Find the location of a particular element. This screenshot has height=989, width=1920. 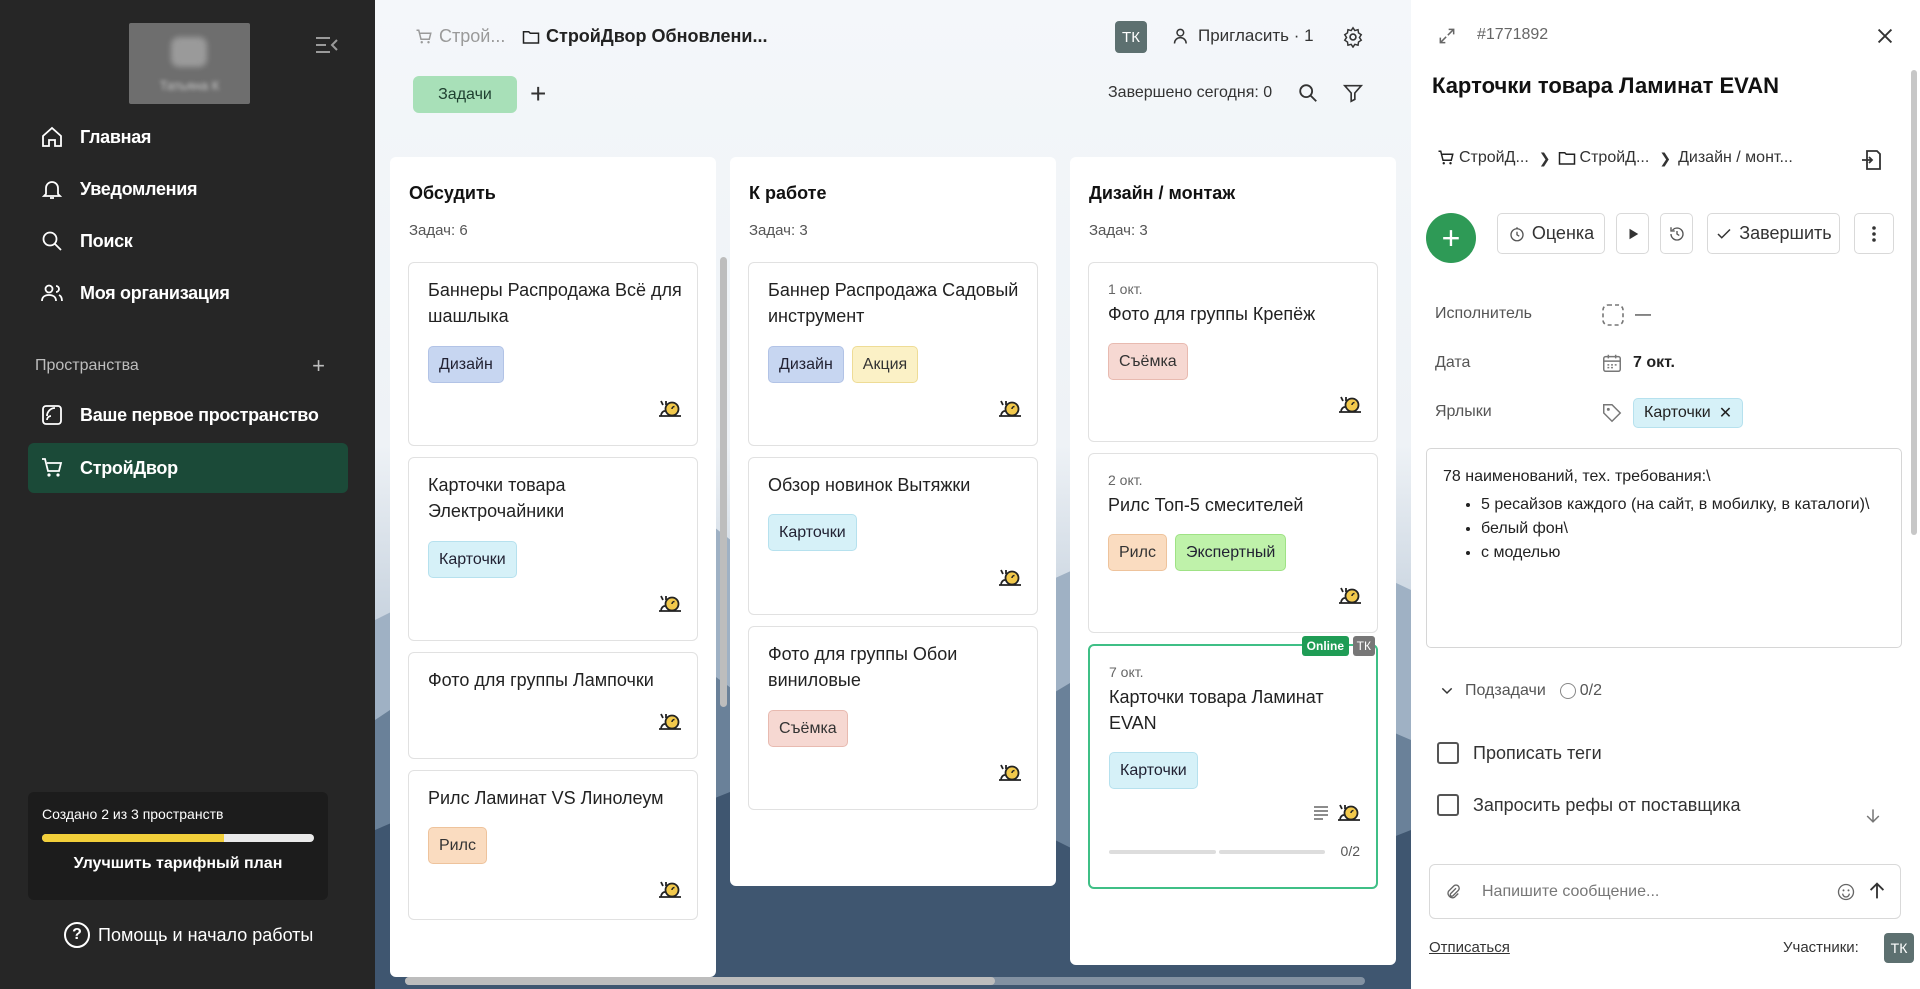

card-title: Обзор новинок Вытяжки is located at coordinates (869, 485).